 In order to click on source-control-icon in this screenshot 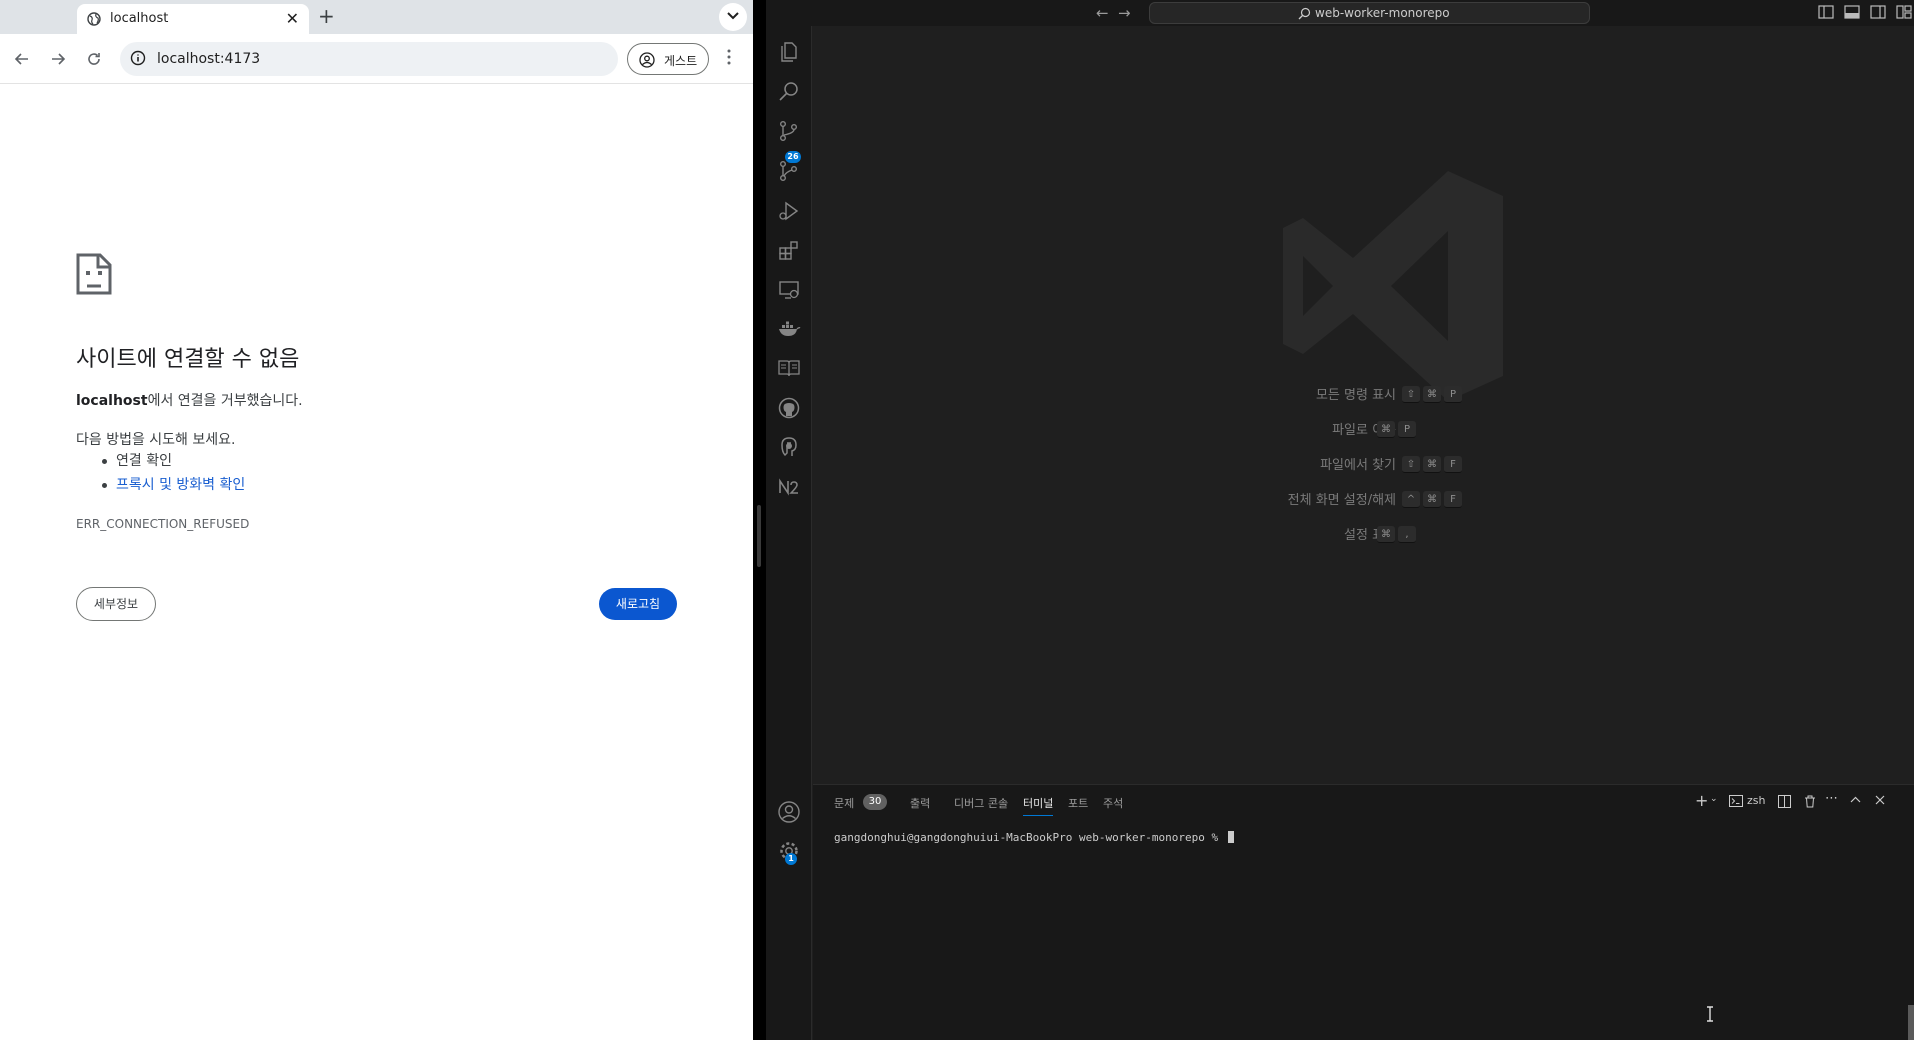, I will do `click(789, 131)`.